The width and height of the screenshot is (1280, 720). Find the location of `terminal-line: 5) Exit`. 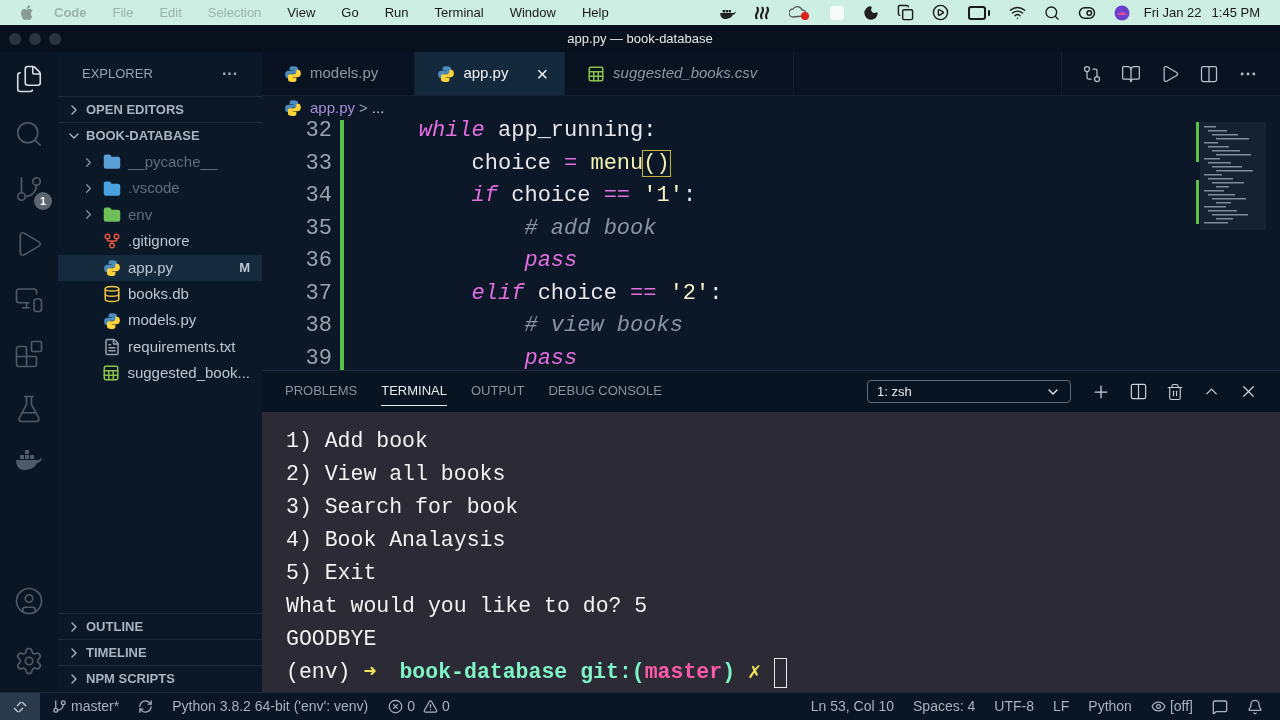

terminal-line: 5) Exit is located at coordinates (332, 573).